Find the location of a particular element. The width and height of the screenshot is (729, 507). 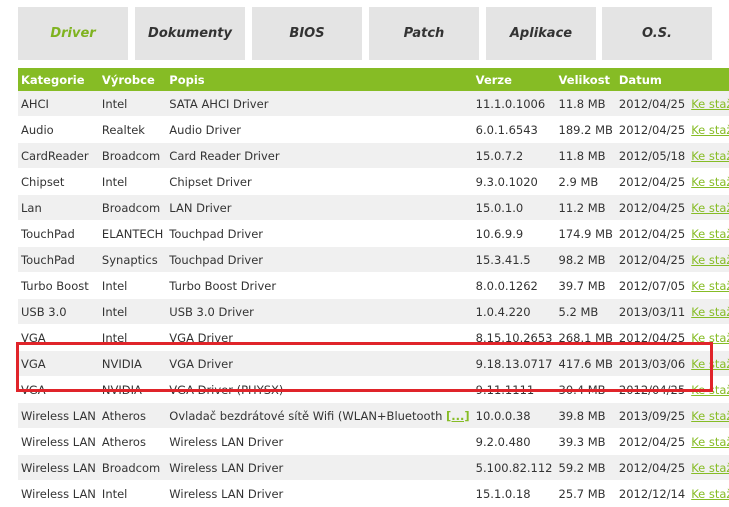

tab-patch: Patch is located at coordinates (424, 33).